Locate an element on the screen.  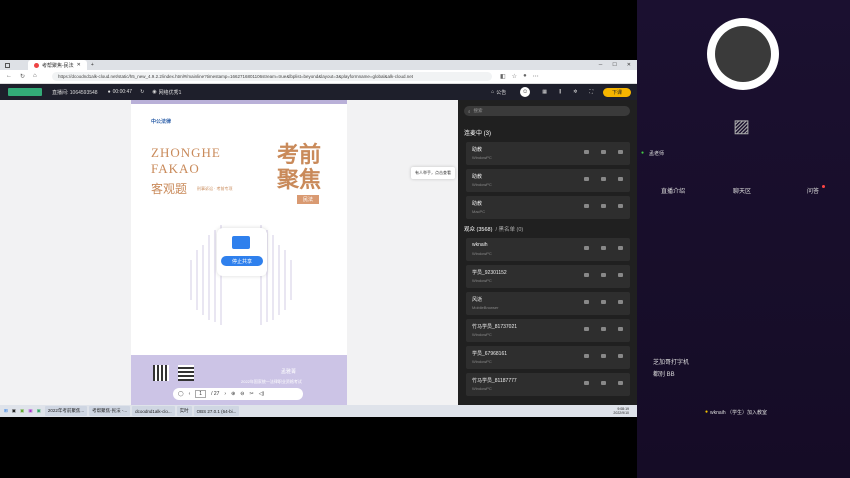
prev-page-icon: ‹ is located at coordinates (190, 394).